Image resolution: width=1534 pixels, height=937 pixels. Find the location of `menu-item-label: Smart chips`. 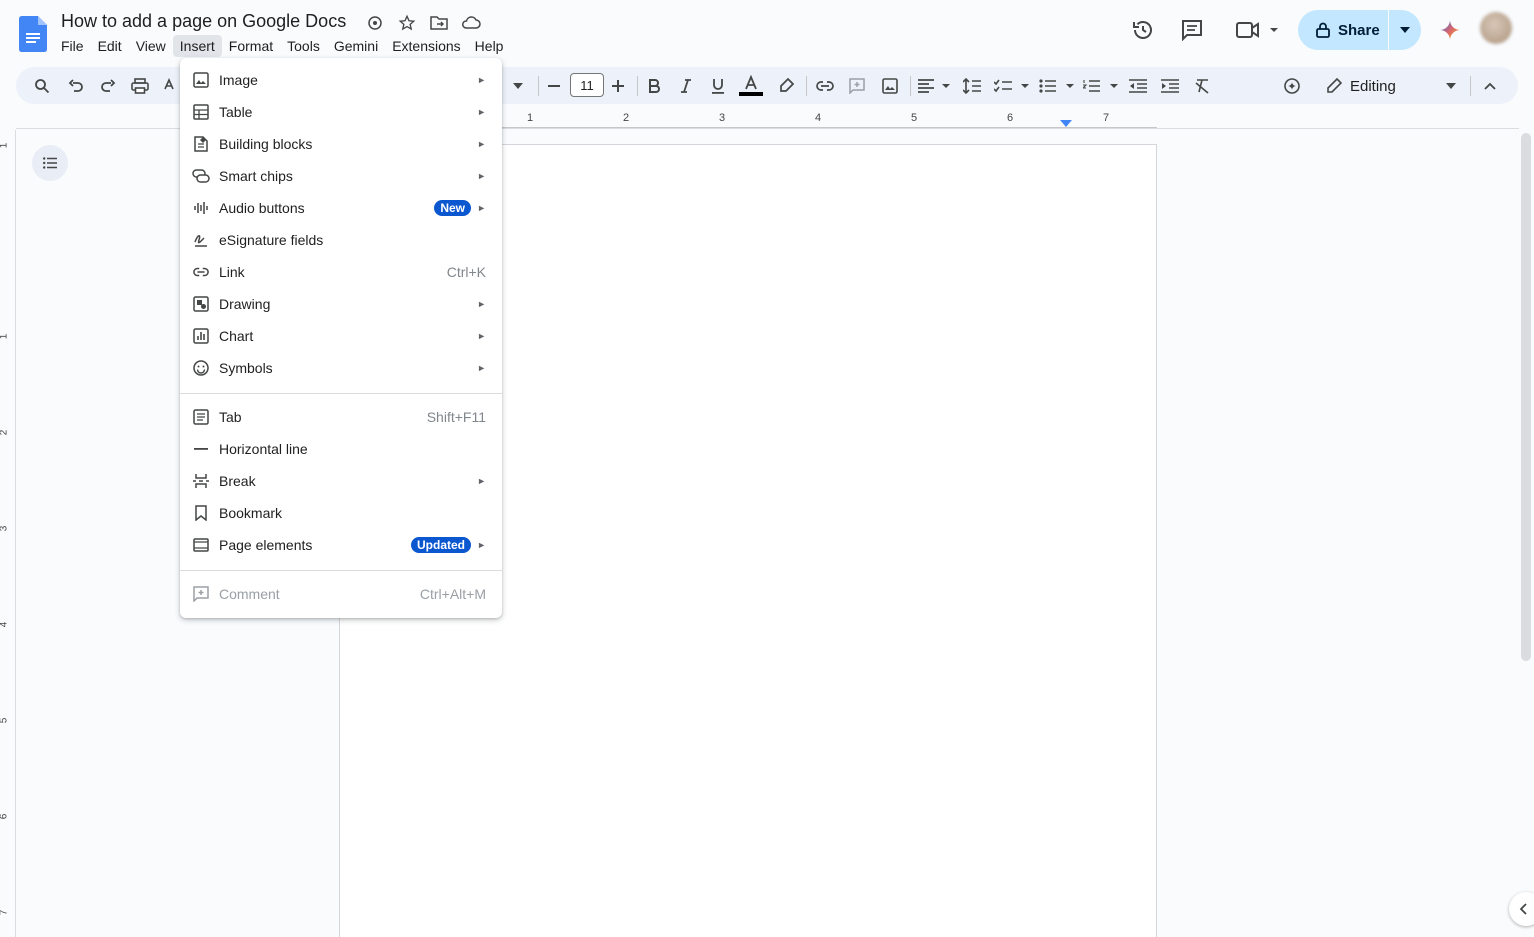

menu-item-label: Smart chips is located at coordinates (256, 176).